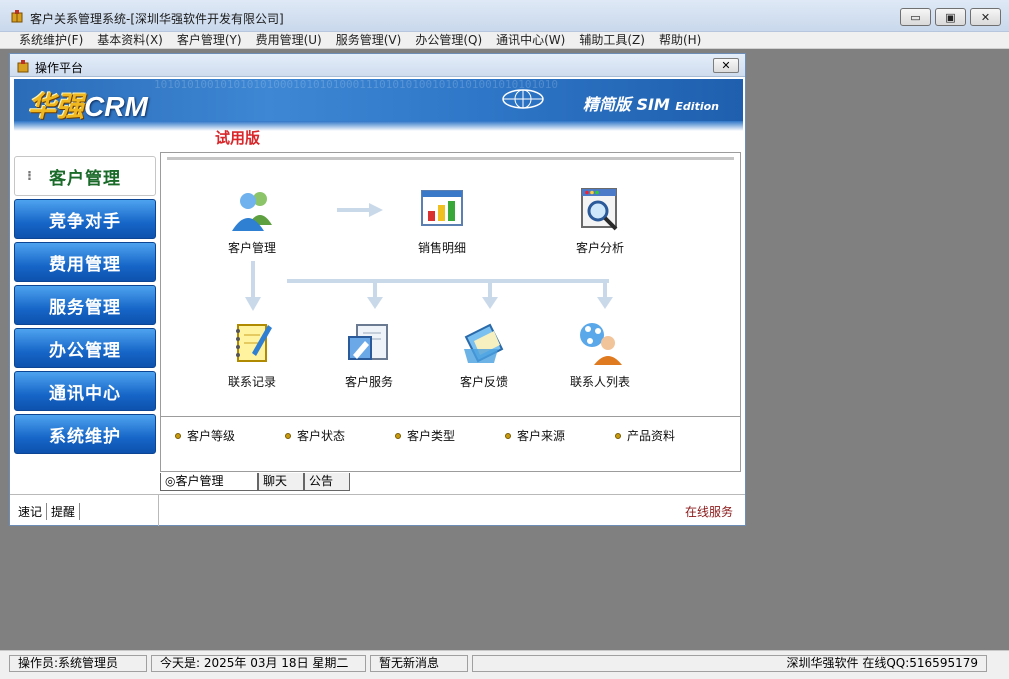 The height and width of the screenshot is (679, 1009). What do you see at coordinates (230, 435) in the screenshot?
I see `link-customer-level: 客户等级` at bounding box center [230, 435].